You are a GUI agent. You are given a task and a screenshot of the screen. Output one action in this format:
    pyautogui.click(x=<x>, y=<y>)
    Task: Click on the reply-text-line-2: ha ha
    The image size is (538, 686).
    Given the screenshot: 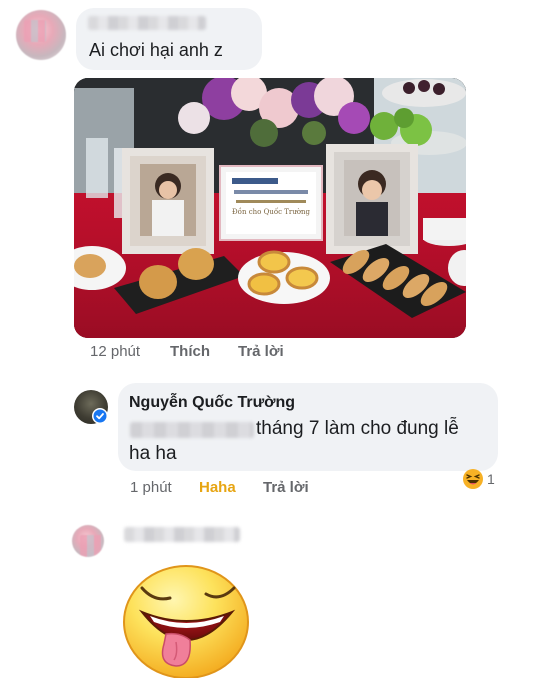 What is the action you would take?
    pyautogui.click(x=153, y=453)
    